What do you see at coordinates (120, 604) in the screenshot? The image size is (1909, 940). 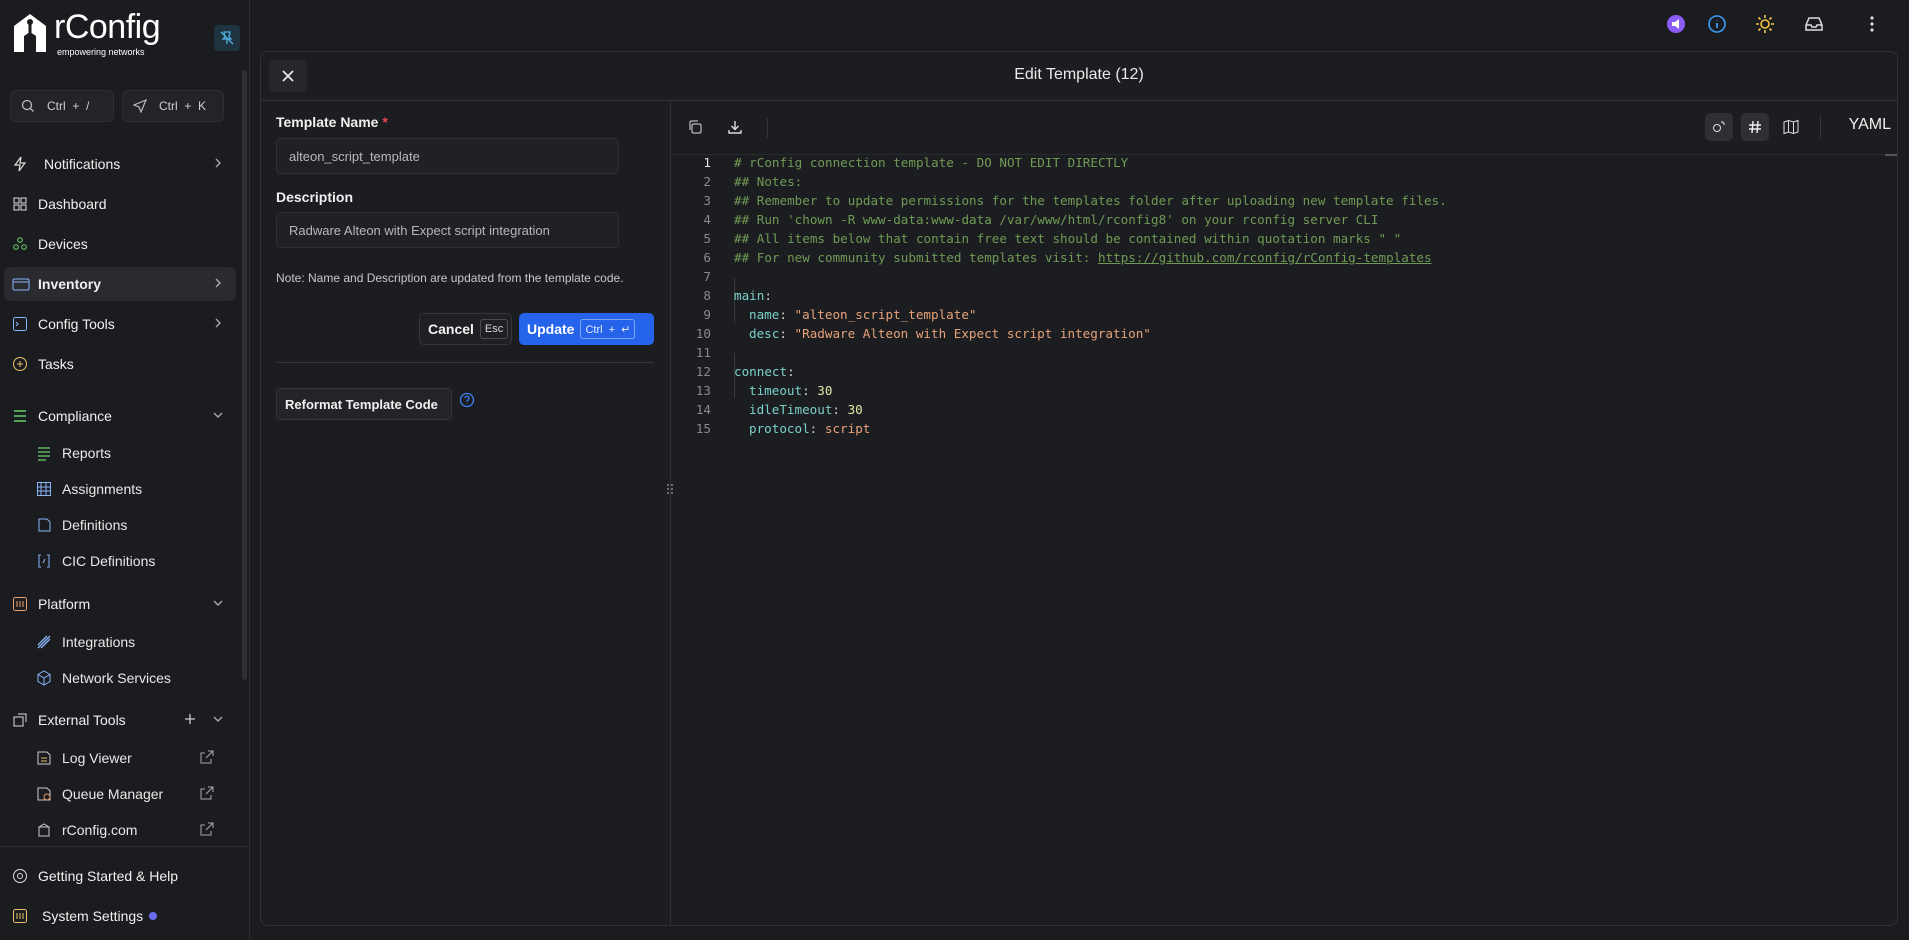 I see `sidebar-item-platform: Platform` at bounding box center [120, 604].